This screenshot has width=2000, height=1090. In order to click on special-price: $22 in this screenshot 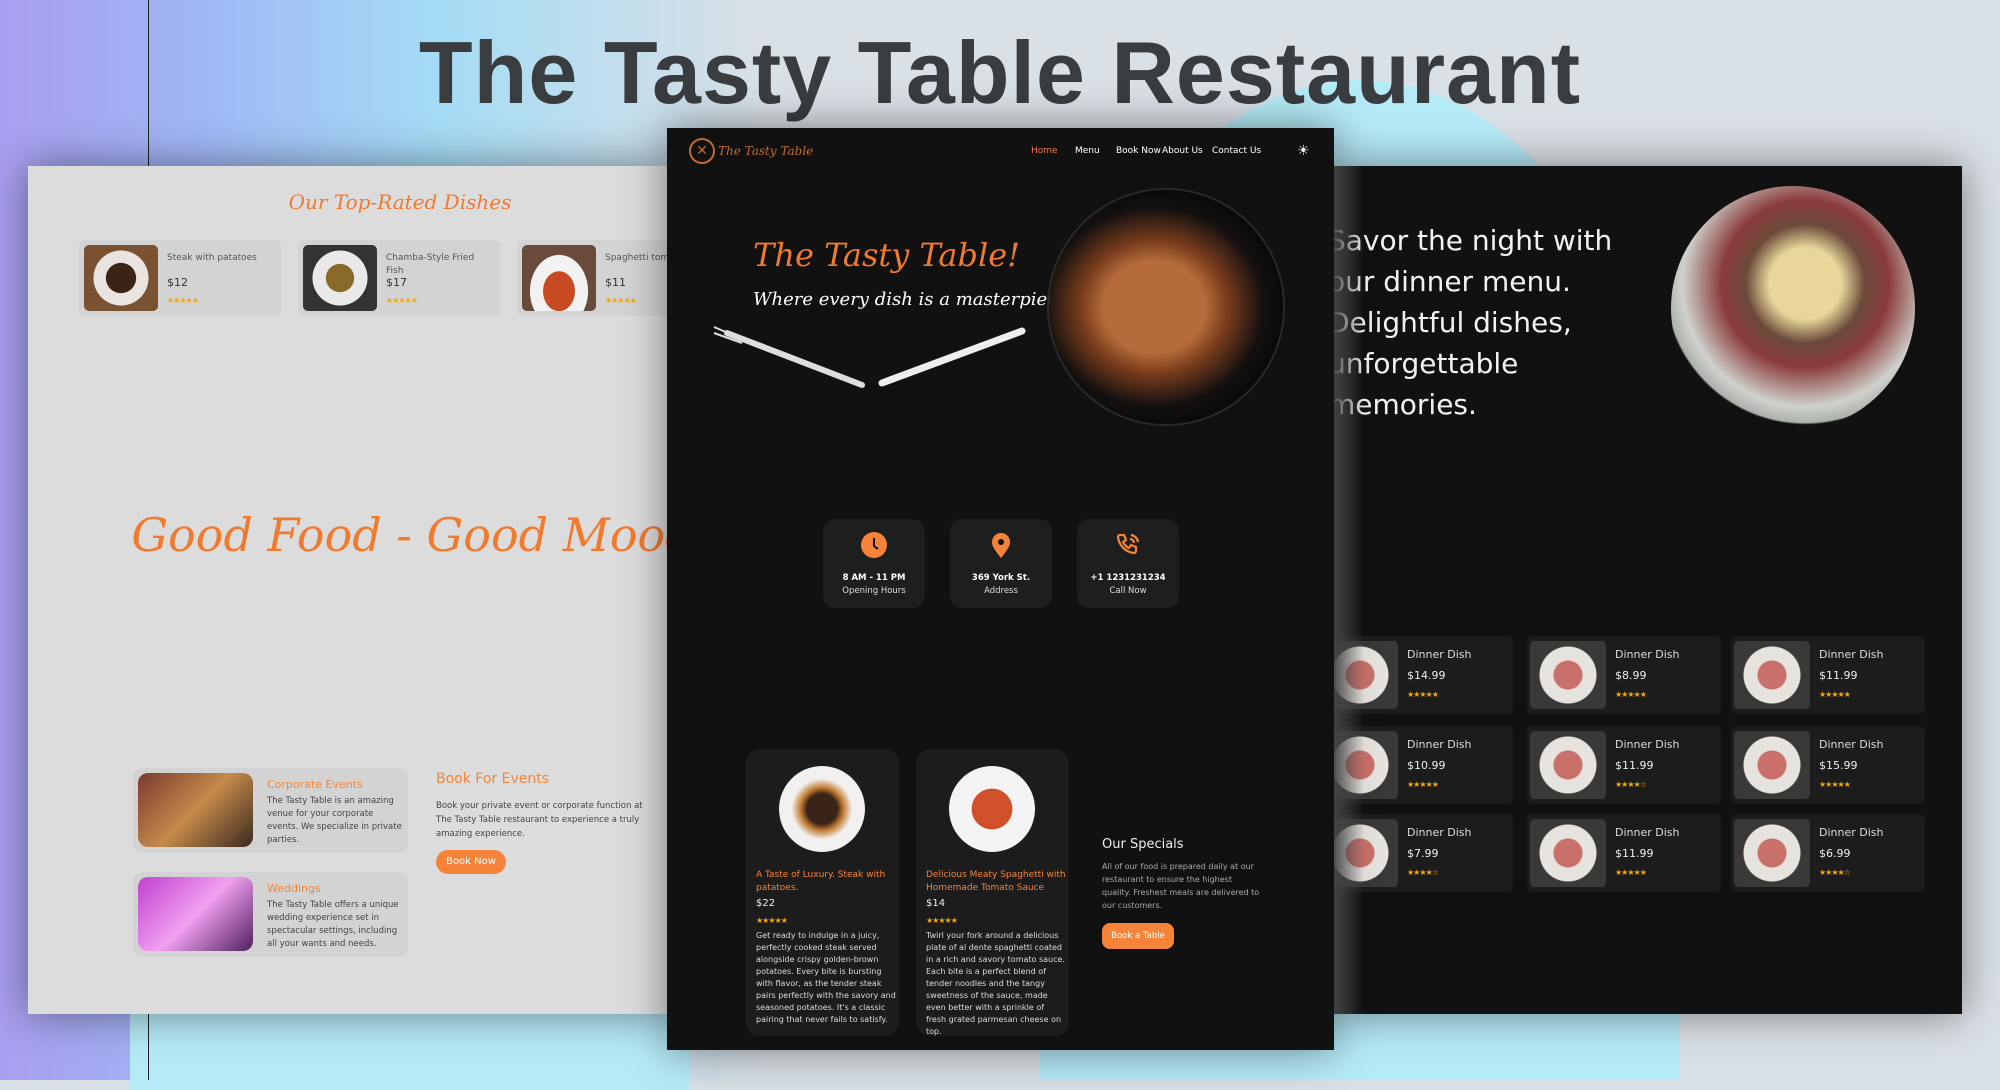, I will do `click(766, 903)`.